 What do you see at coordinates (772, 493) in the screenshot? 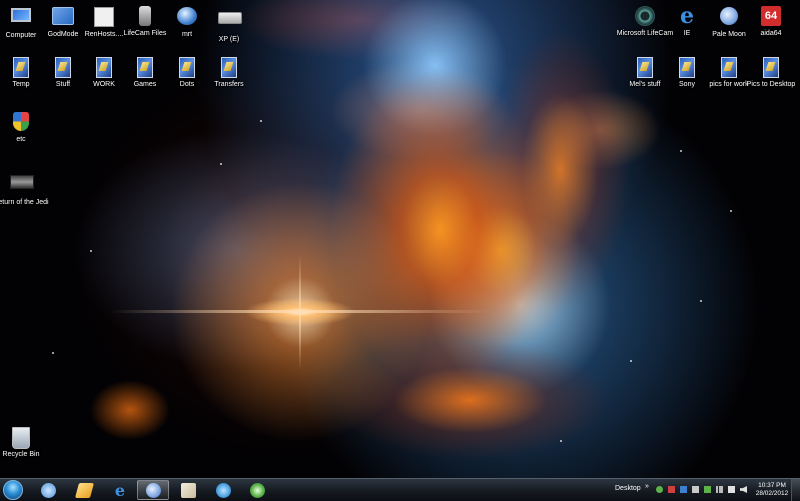
I see `clock-date: 28/02/2012` at bounding box center [772, 493].